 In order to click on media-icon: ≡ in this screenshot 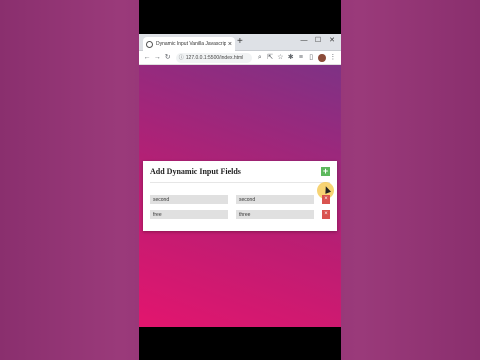, I will do `click(301, 58)`.